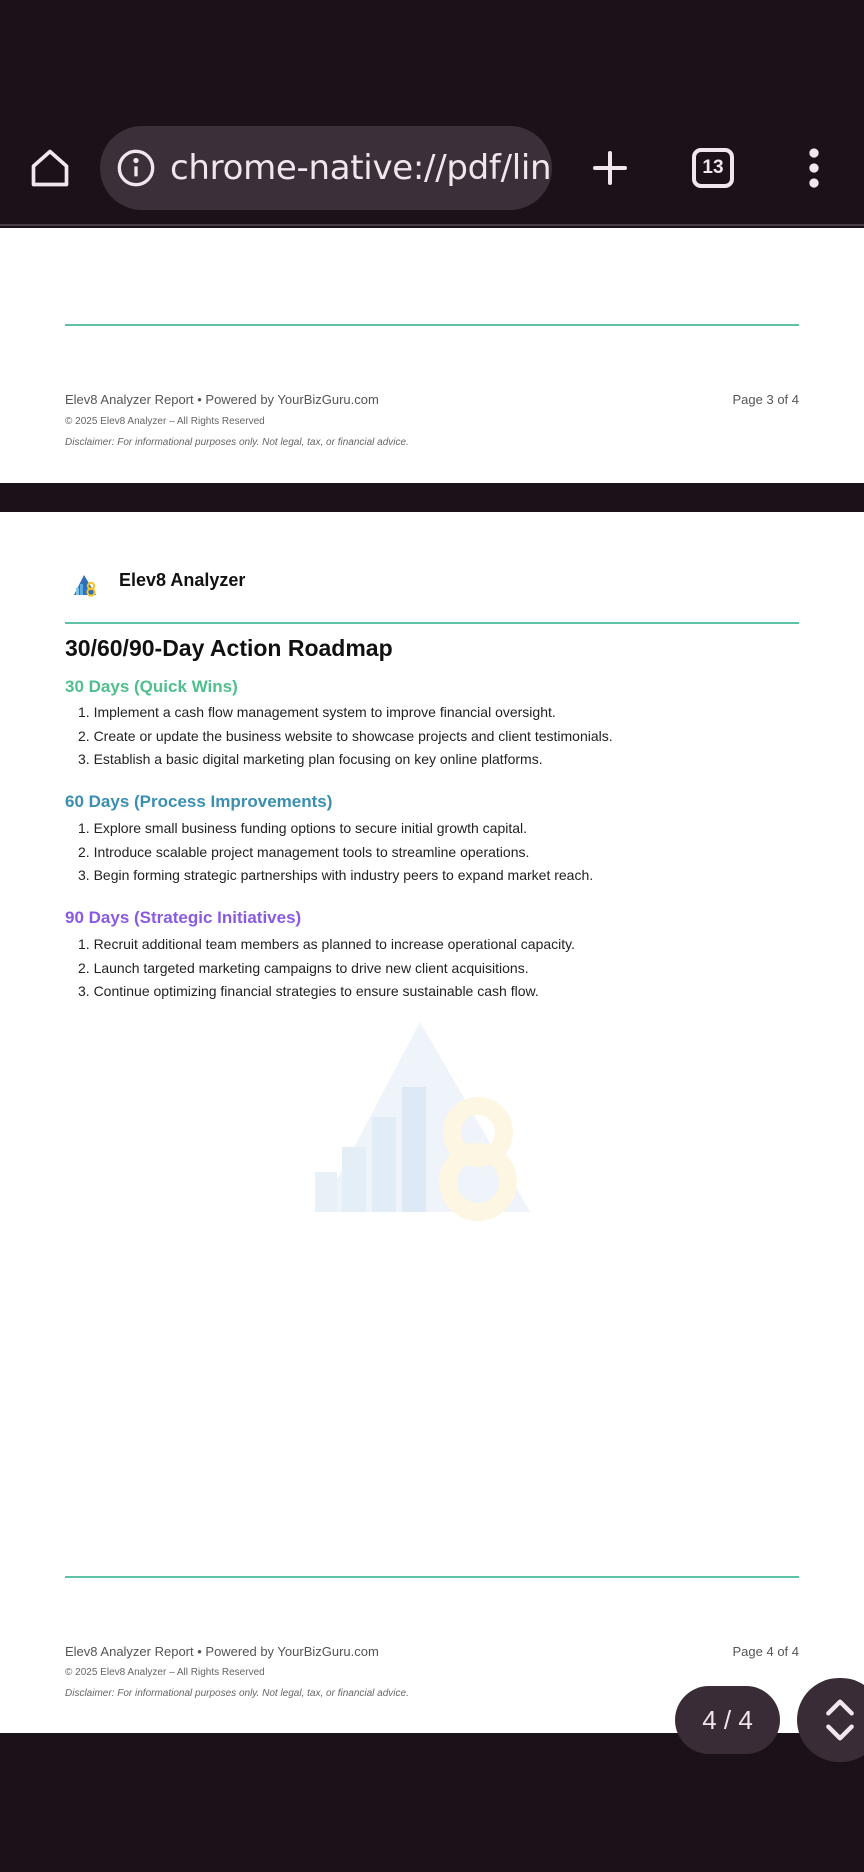 Image resolution: width=864 pixels, height=1872 pixels. I want to click on overflow-menu-button, so click(814, 168).